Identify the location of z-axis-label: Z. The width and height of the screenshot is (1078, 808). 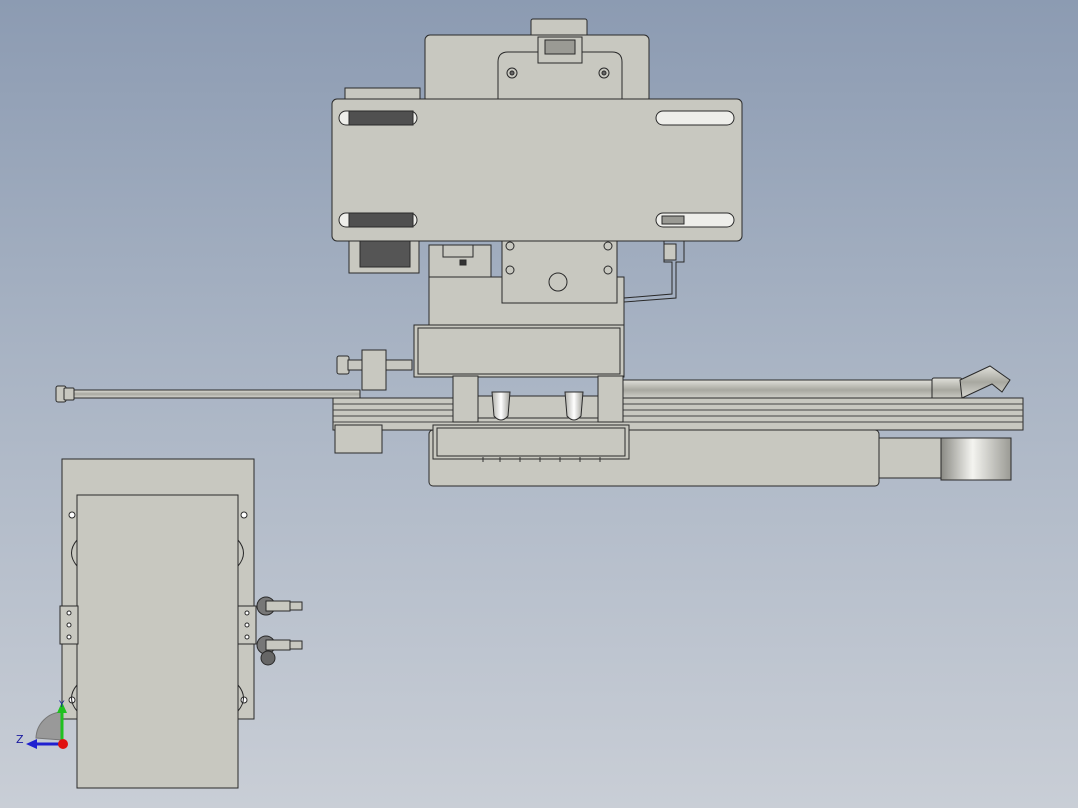
(20, 739).